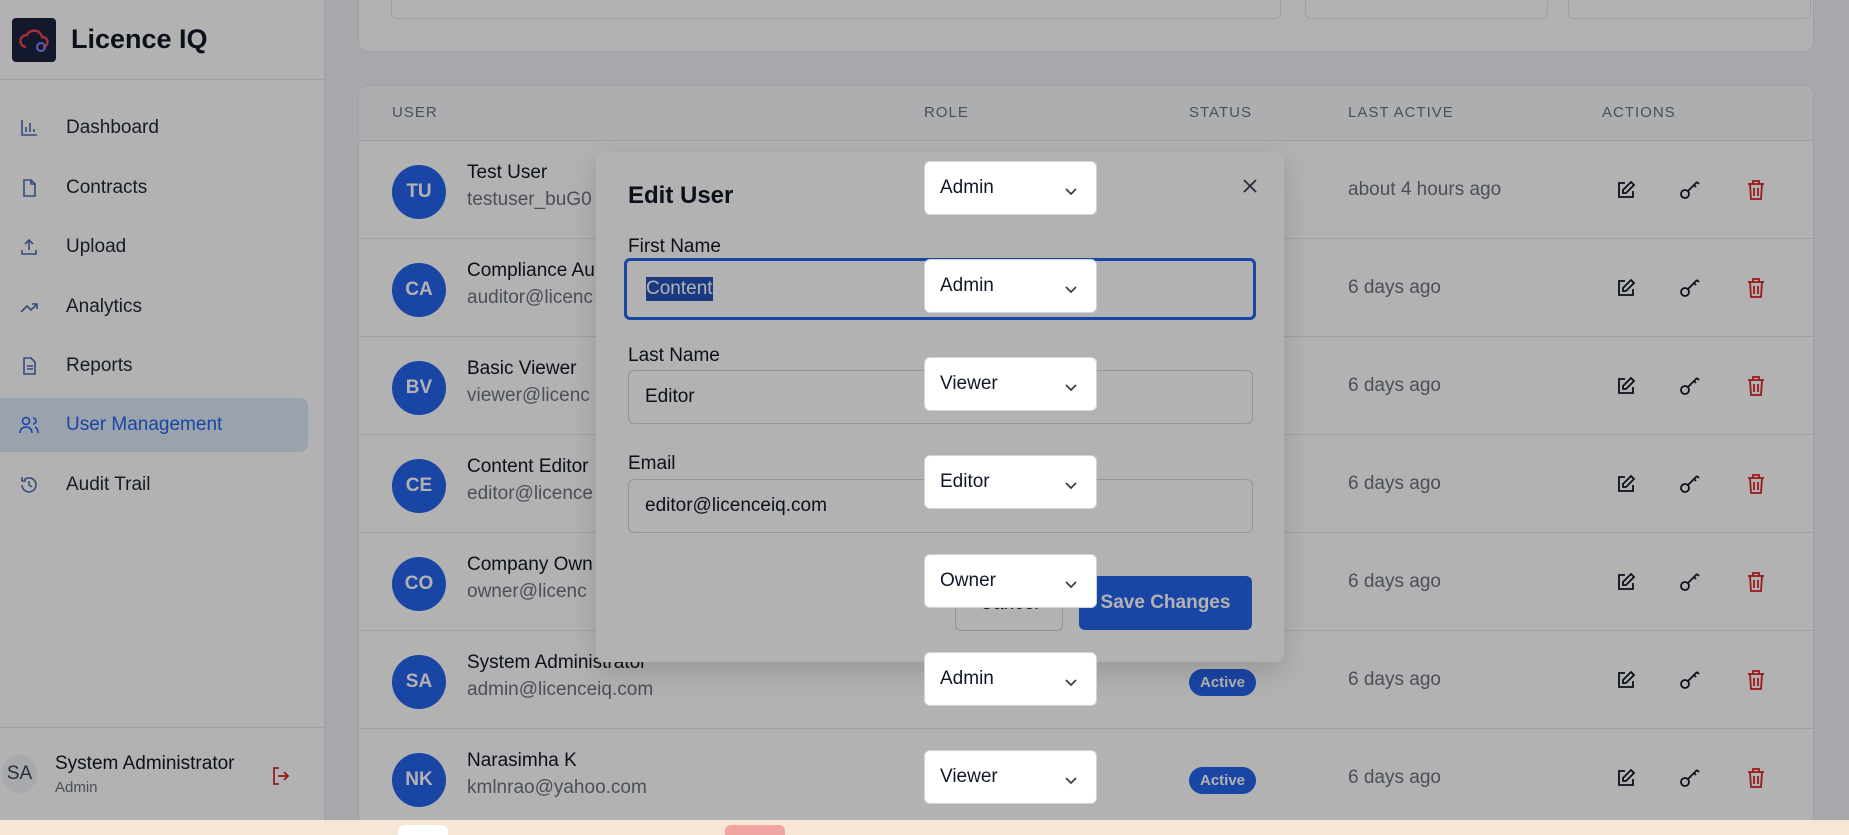 The height and width of the screenshot is (835, 1849). Describe the element at coordinates (965, 481) in the screenshot. I see `role-select-value: Editor` at that location.